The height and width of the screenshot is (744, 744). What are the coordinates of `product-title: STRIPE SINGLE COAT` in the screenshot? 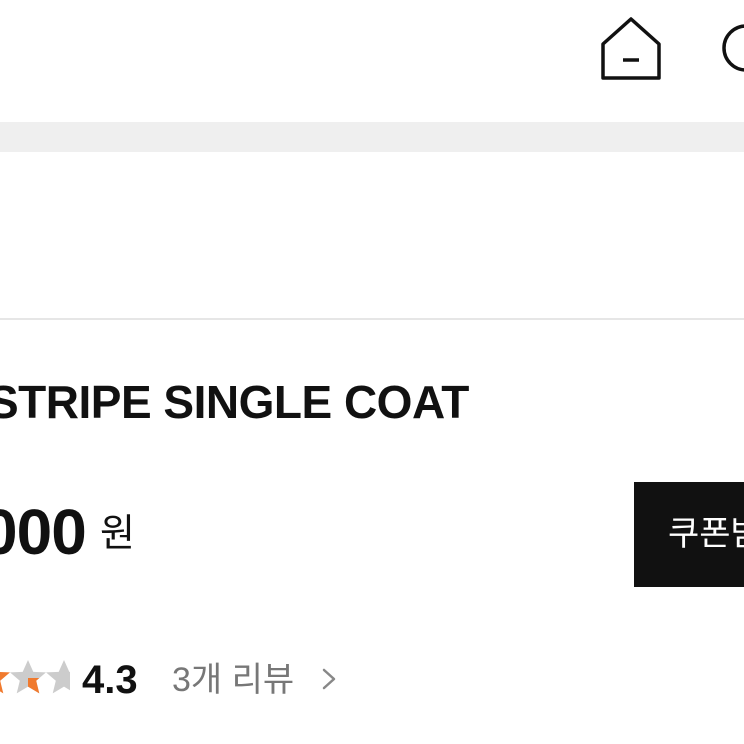 It's located at (234, 402).